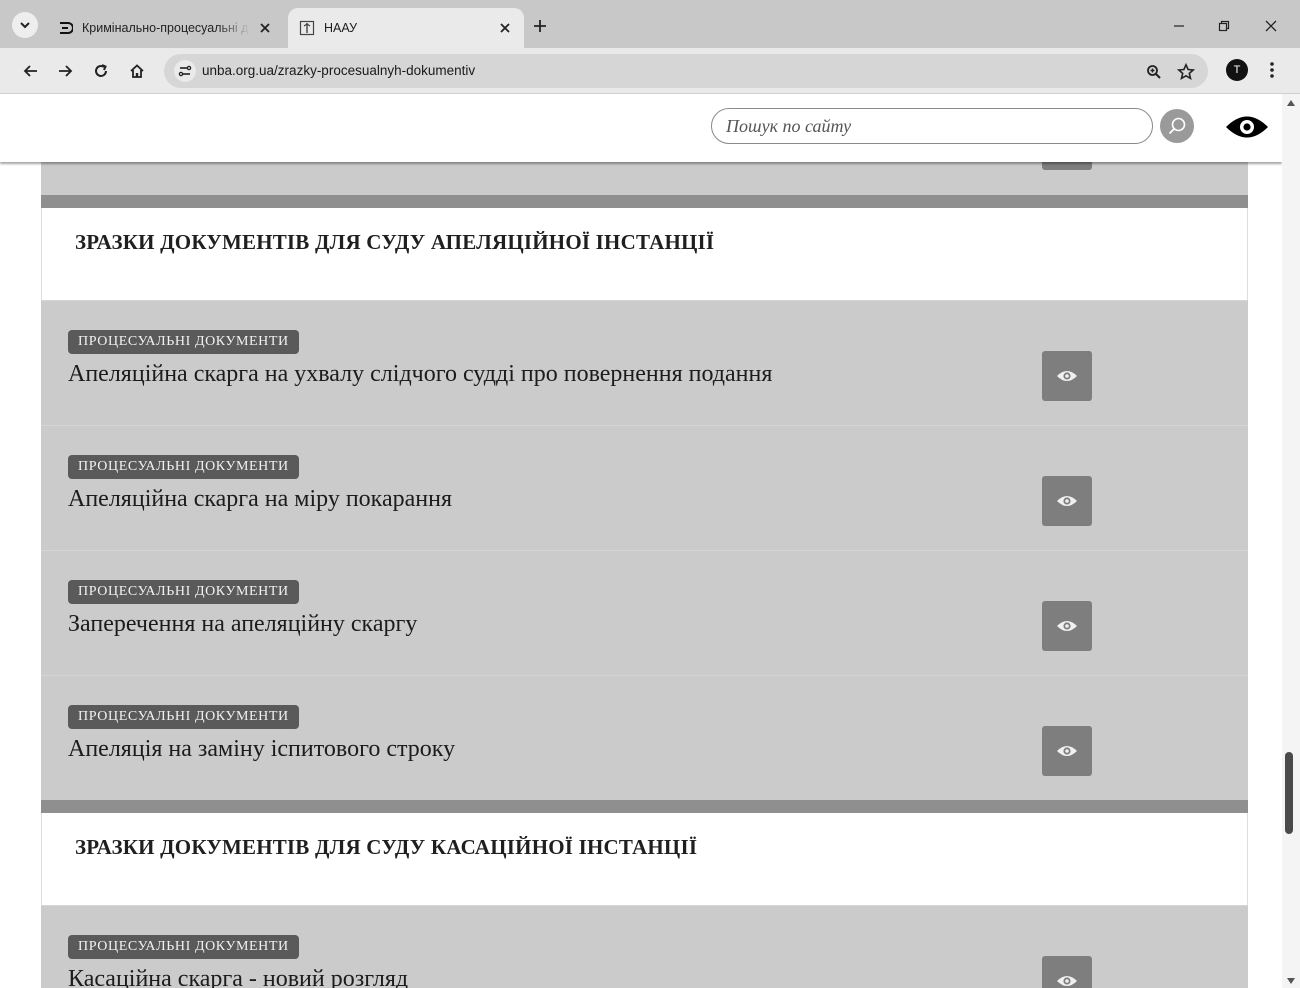 This screenshot has height=988, width=1300. What do you see at coordinates (406, 28) in the screenshot?
I see `tab-naau: НААУ` at bounding box center [406, 28].